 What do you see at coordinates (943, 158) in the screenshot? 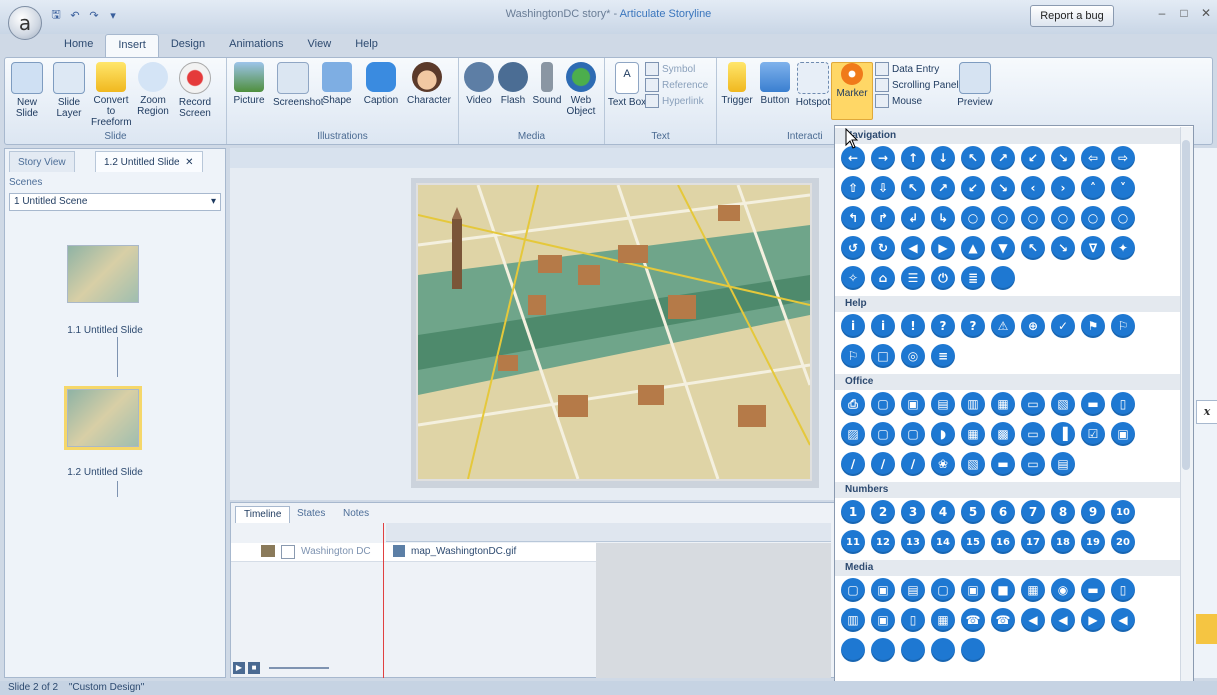
I see `marker-style-icon: ↓` at bounding box center [943, 158].